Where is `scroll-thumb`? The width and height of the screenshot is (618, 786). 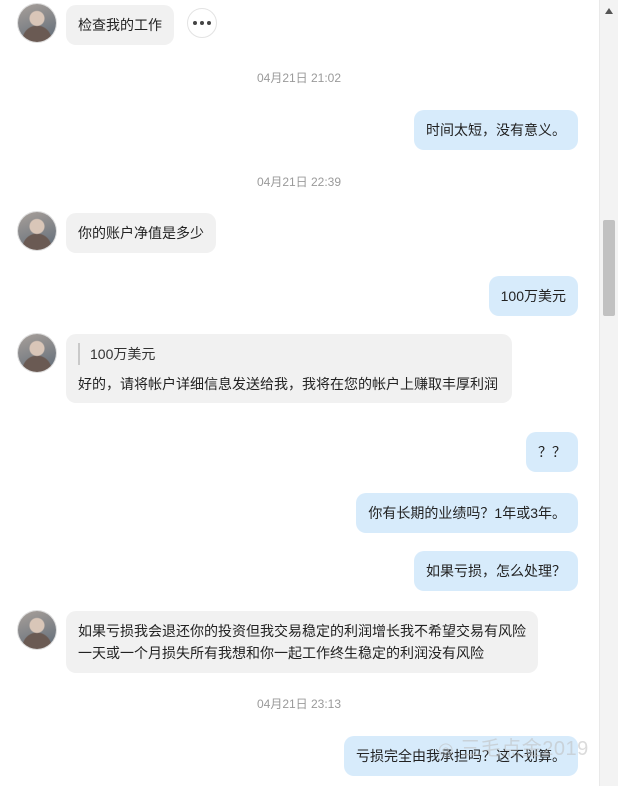
scroll-thumb is located at coordinates (609, 268).